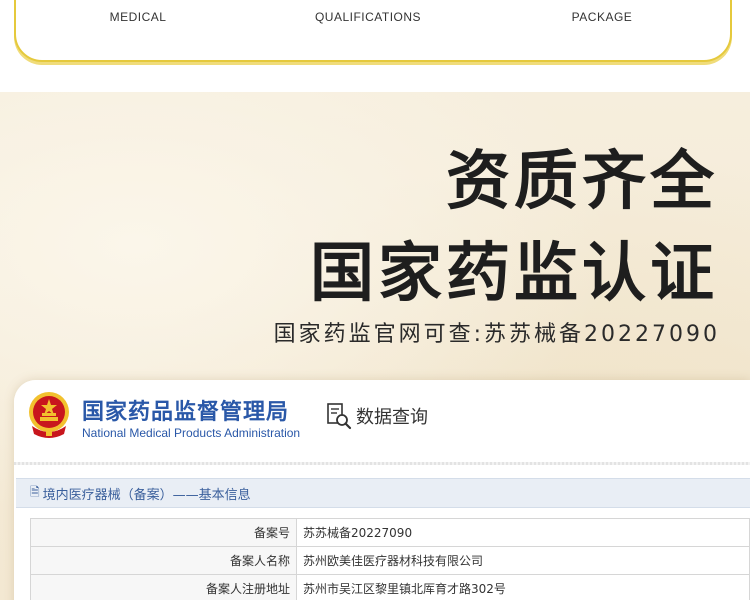 The image size is (750, 600). I want to click on row-value: 苏州市吴江区黎里镇北厍育才路302号, so click(523, 587).